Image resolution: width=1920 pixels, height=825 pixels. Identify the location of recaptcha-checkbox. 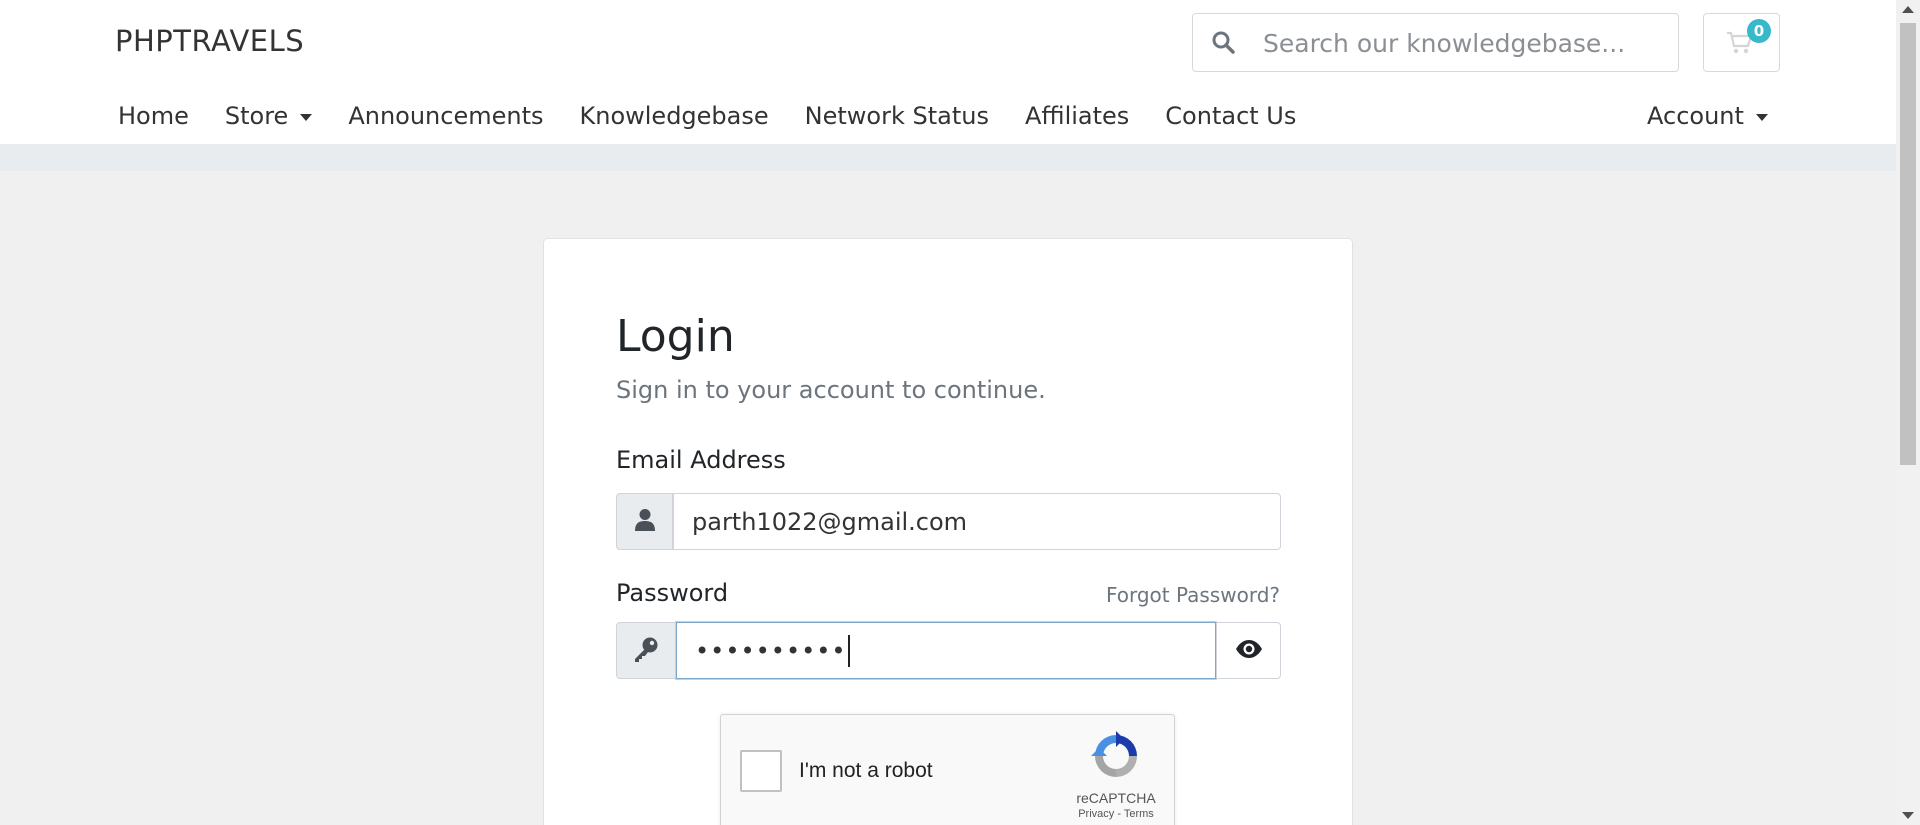
(761, 771).